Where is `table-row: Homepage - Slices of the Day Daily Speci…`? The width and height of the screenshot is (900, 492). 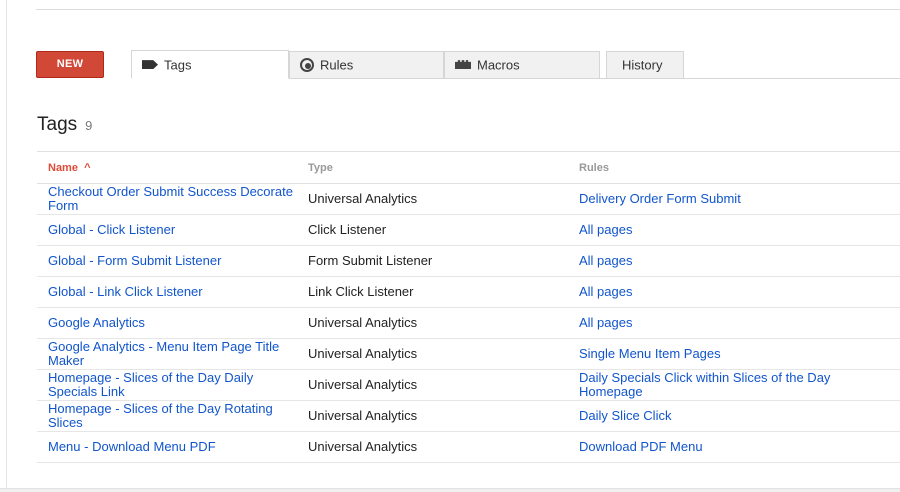
table-row: Homepage - Slices of the Day Daily Speci… is located at coordinates (468, 385).